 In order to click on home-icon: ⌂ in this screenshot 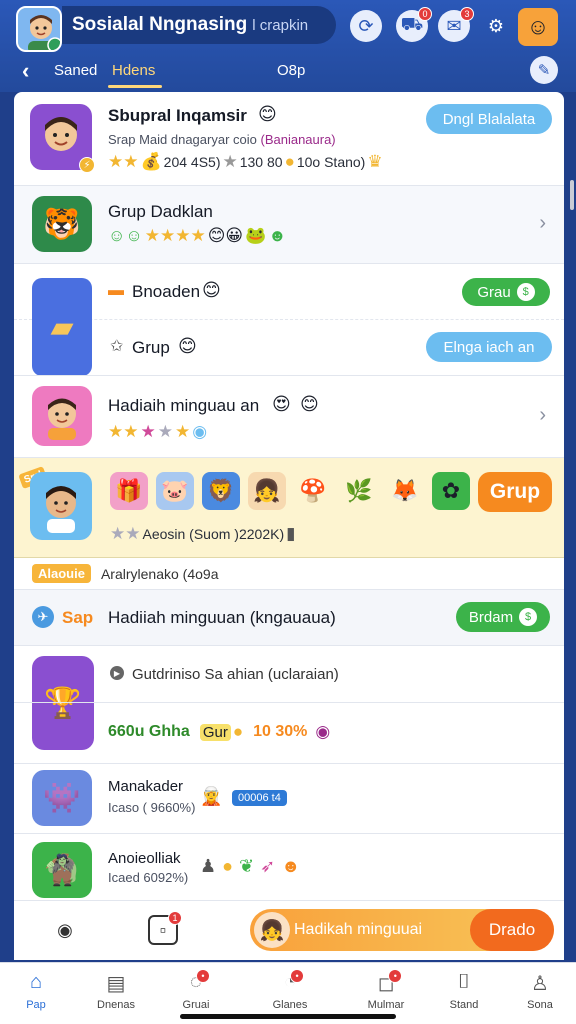, I will do `click(36, 982)`.